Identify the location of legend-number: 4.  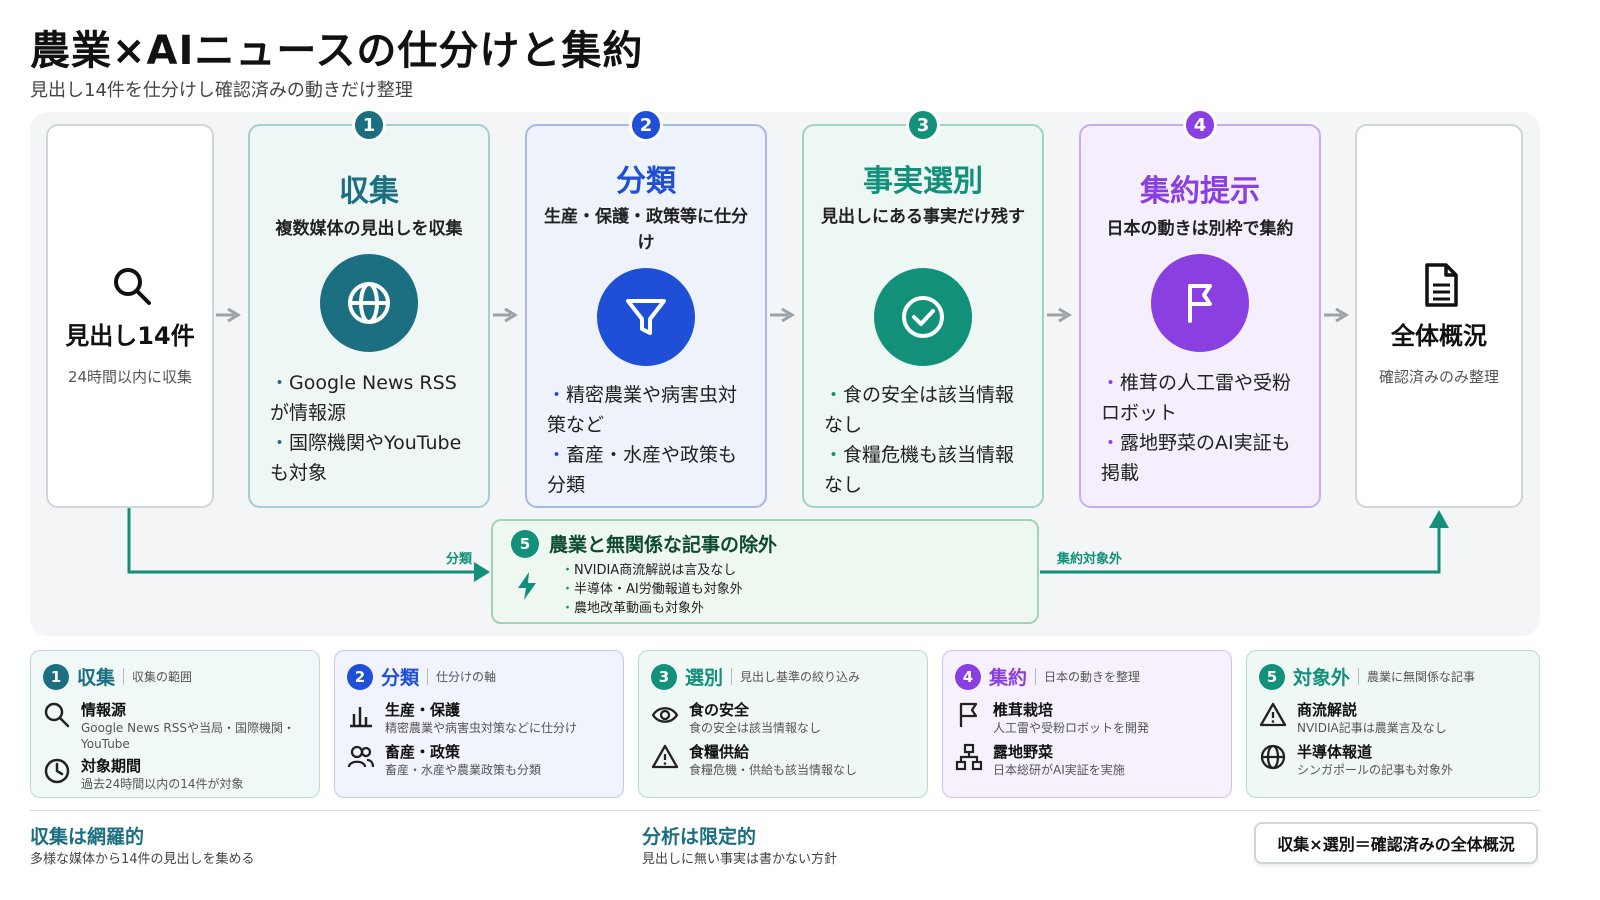
(968, 676).